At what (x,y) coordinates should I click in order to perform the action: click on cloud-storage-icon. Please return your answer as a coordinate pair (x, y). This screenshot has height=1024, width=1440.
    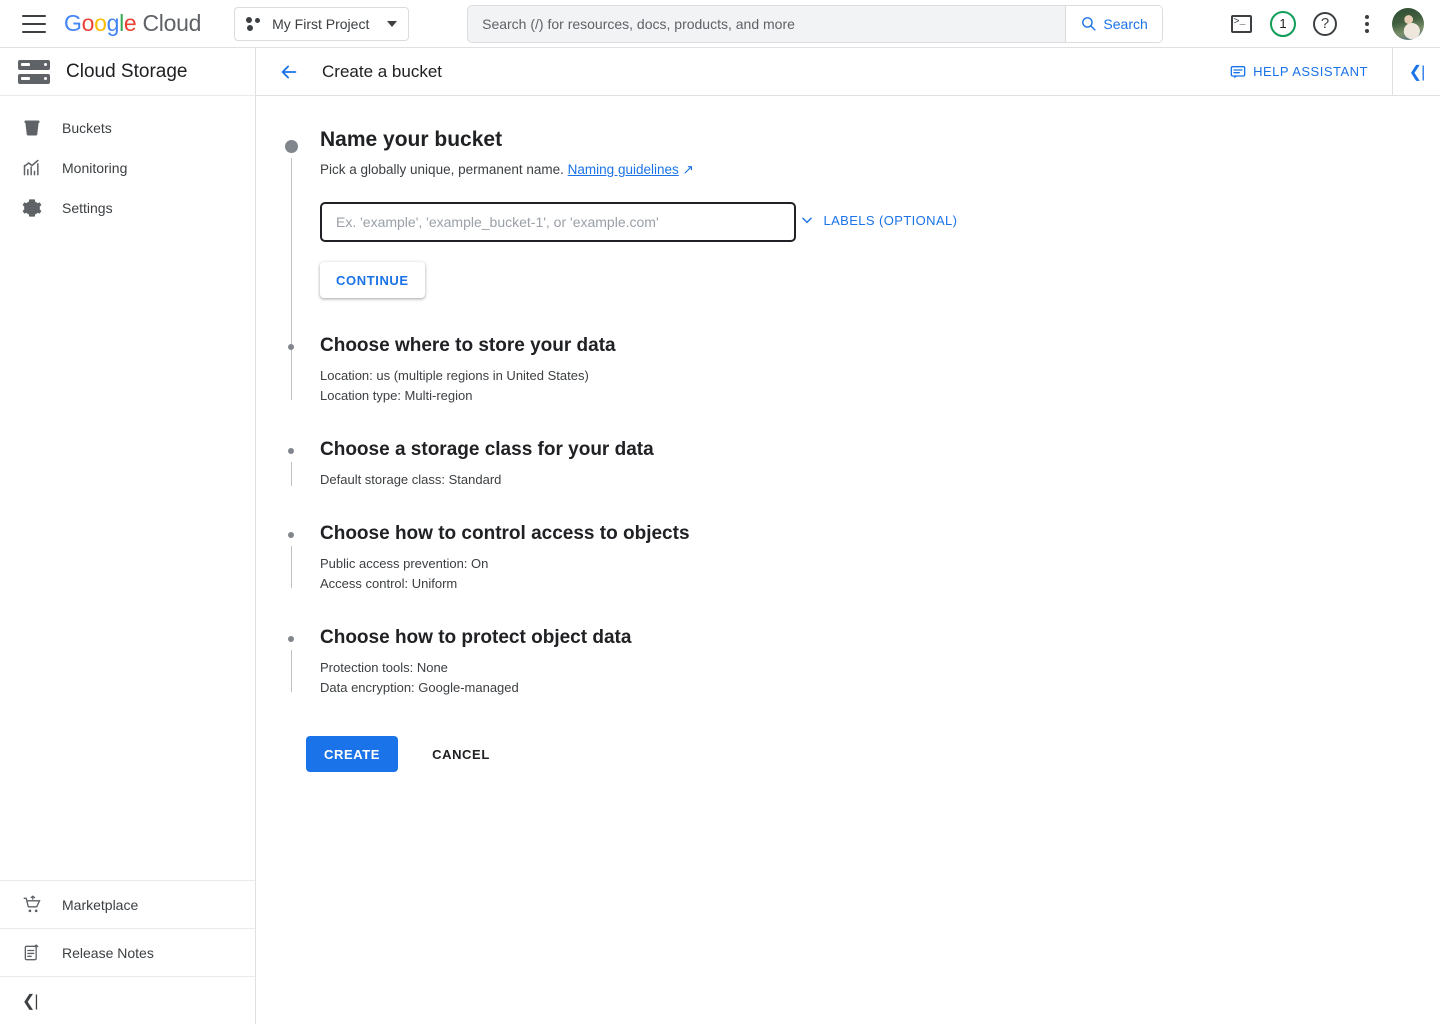
    Looking at the image, I should click on (34, 71).